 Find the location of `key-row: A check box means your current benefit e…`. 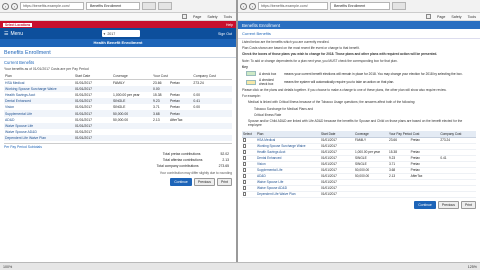

key-row: A check box means your current benefit e… is located at coordinates (359, 73).